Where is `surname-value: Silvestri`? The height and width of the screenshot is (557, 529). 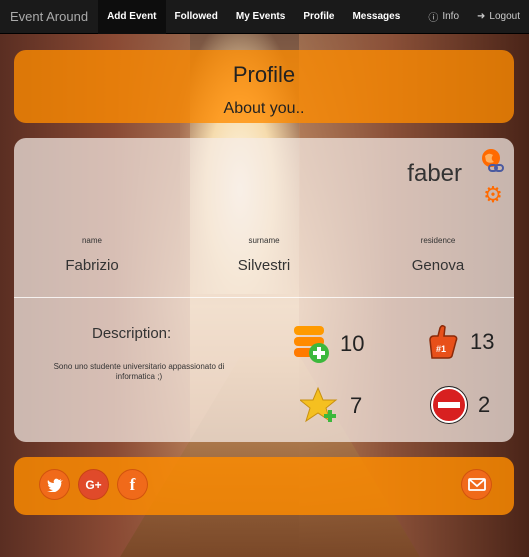 surname-value: Silvestri is located at coordinates (264, 265).